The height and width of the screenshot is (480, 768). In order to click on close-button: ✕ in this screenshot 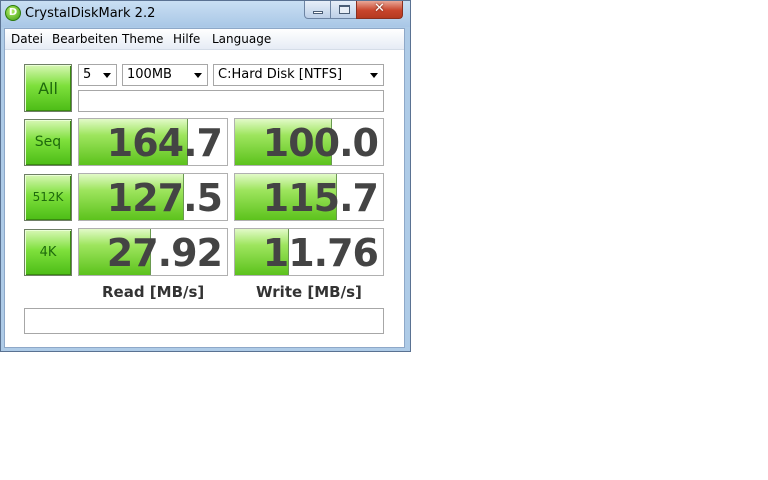, I will do `click(379, 10)`.